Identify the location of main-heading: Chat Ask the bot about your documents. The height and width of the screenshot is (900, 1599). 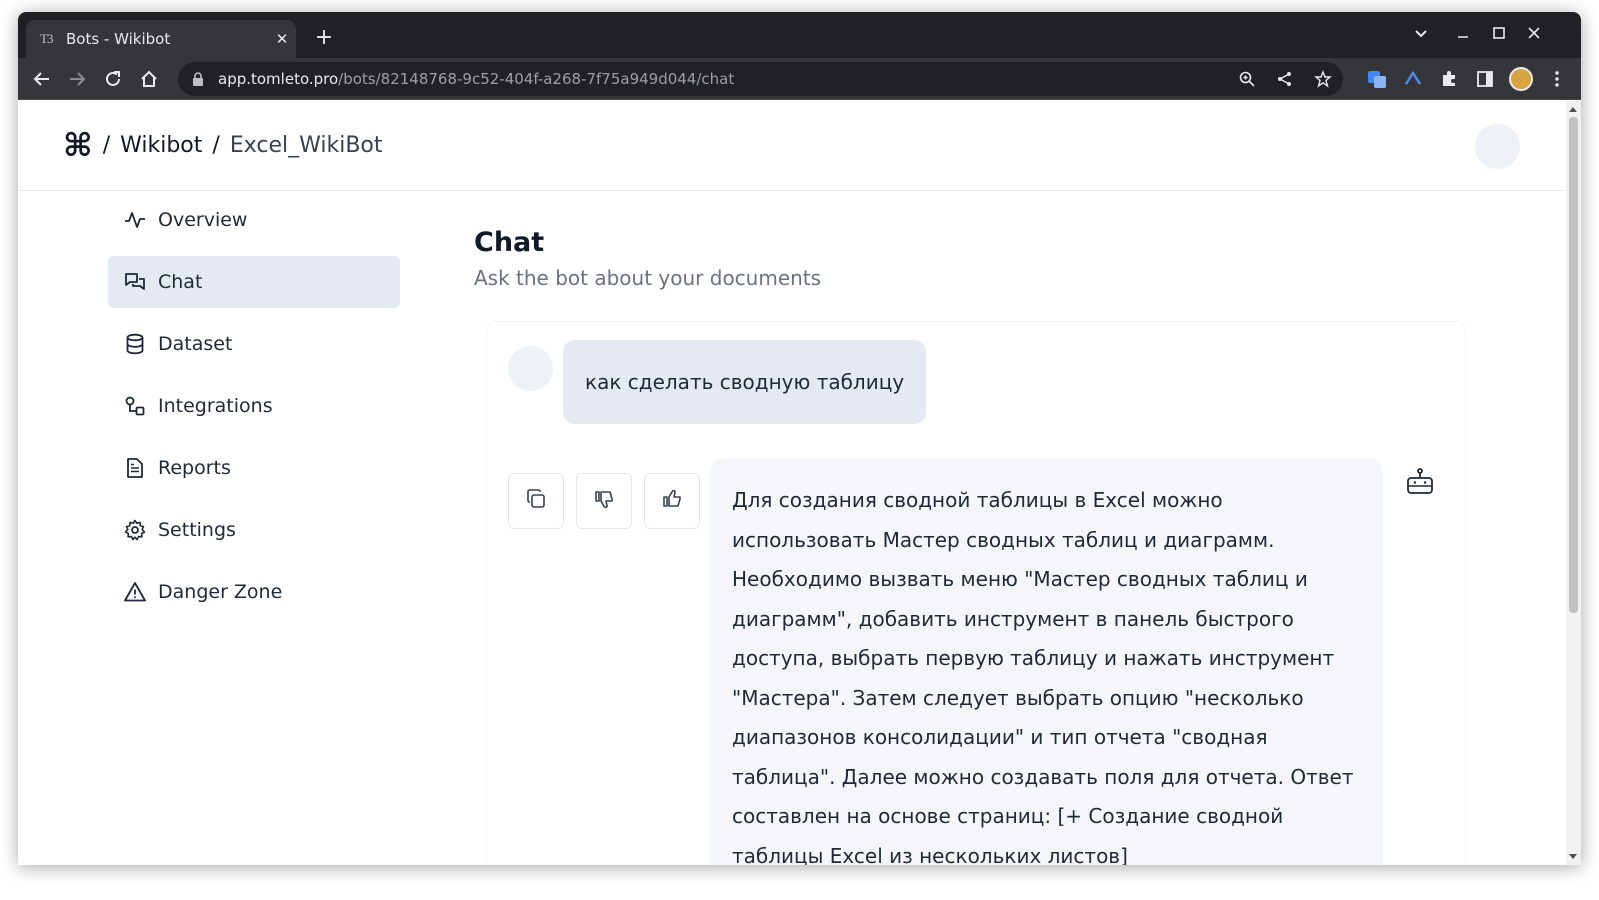
(647, 258).